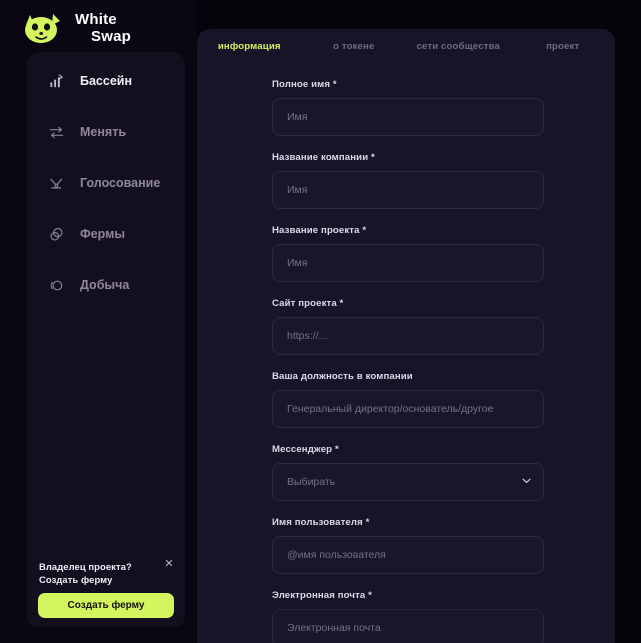  Describe the element at coordinates (408, 555) in the screenshot. I see `username-input` at that location.